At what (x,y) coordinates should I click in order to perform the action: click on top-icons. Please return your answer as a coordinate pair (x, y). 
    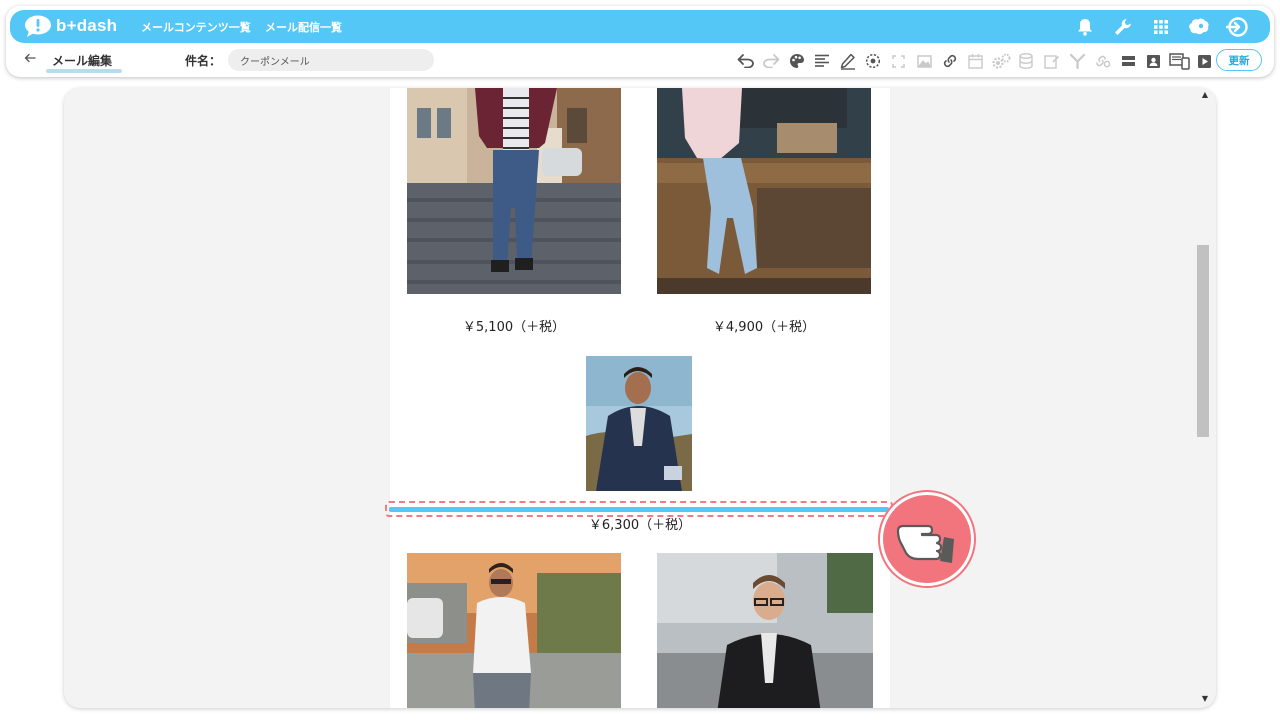
    Looking at the image, I should click on (1161, 27).